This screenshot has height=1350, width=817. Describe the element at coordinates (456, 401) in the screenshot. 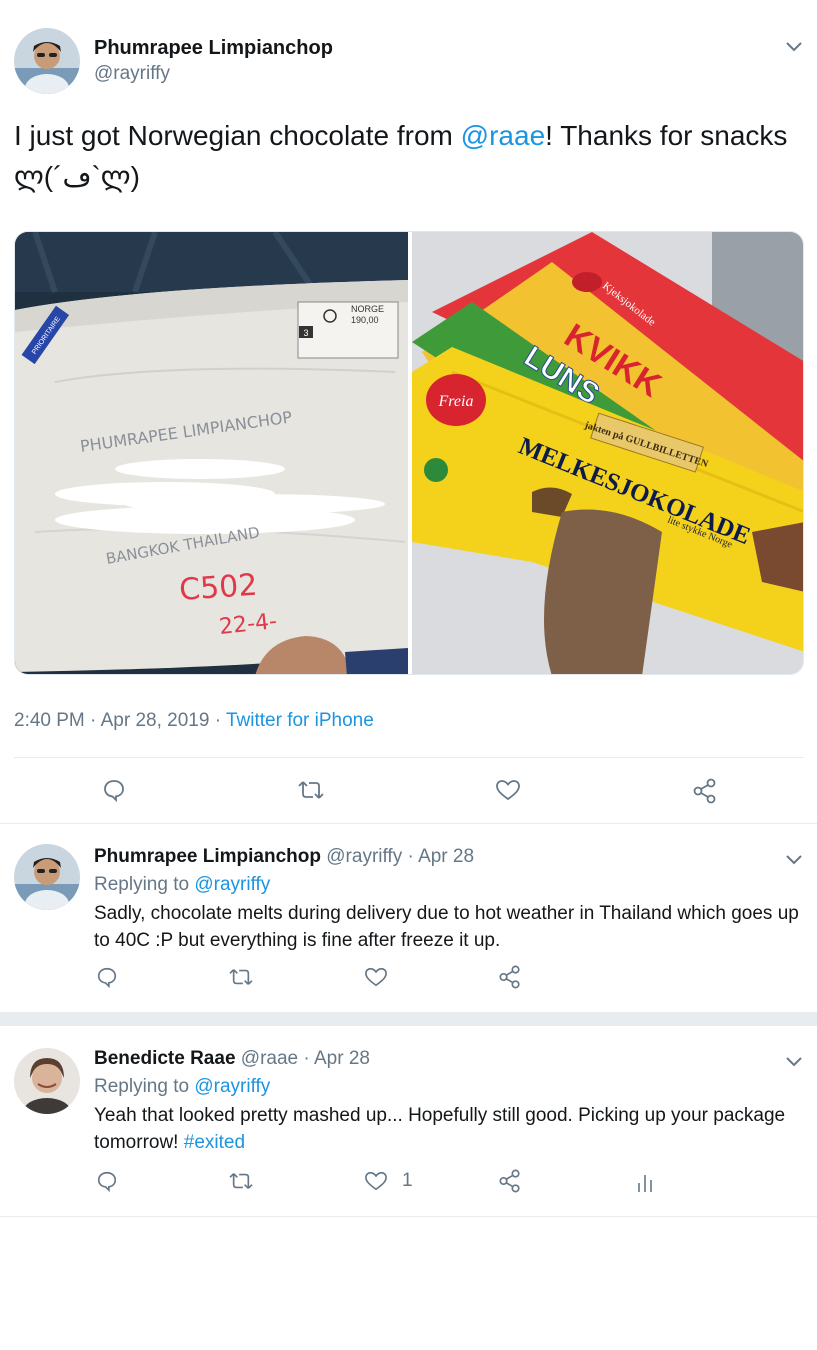

I see `brand-logo: Freia` at that location.